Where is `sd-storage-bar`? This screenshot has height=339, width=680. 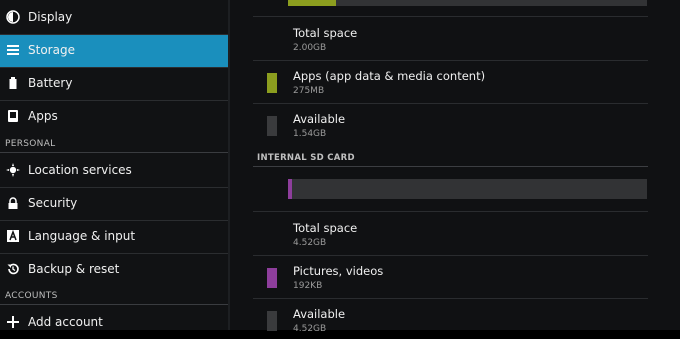 sd-storage-bar is located at coordinates (467, 189).